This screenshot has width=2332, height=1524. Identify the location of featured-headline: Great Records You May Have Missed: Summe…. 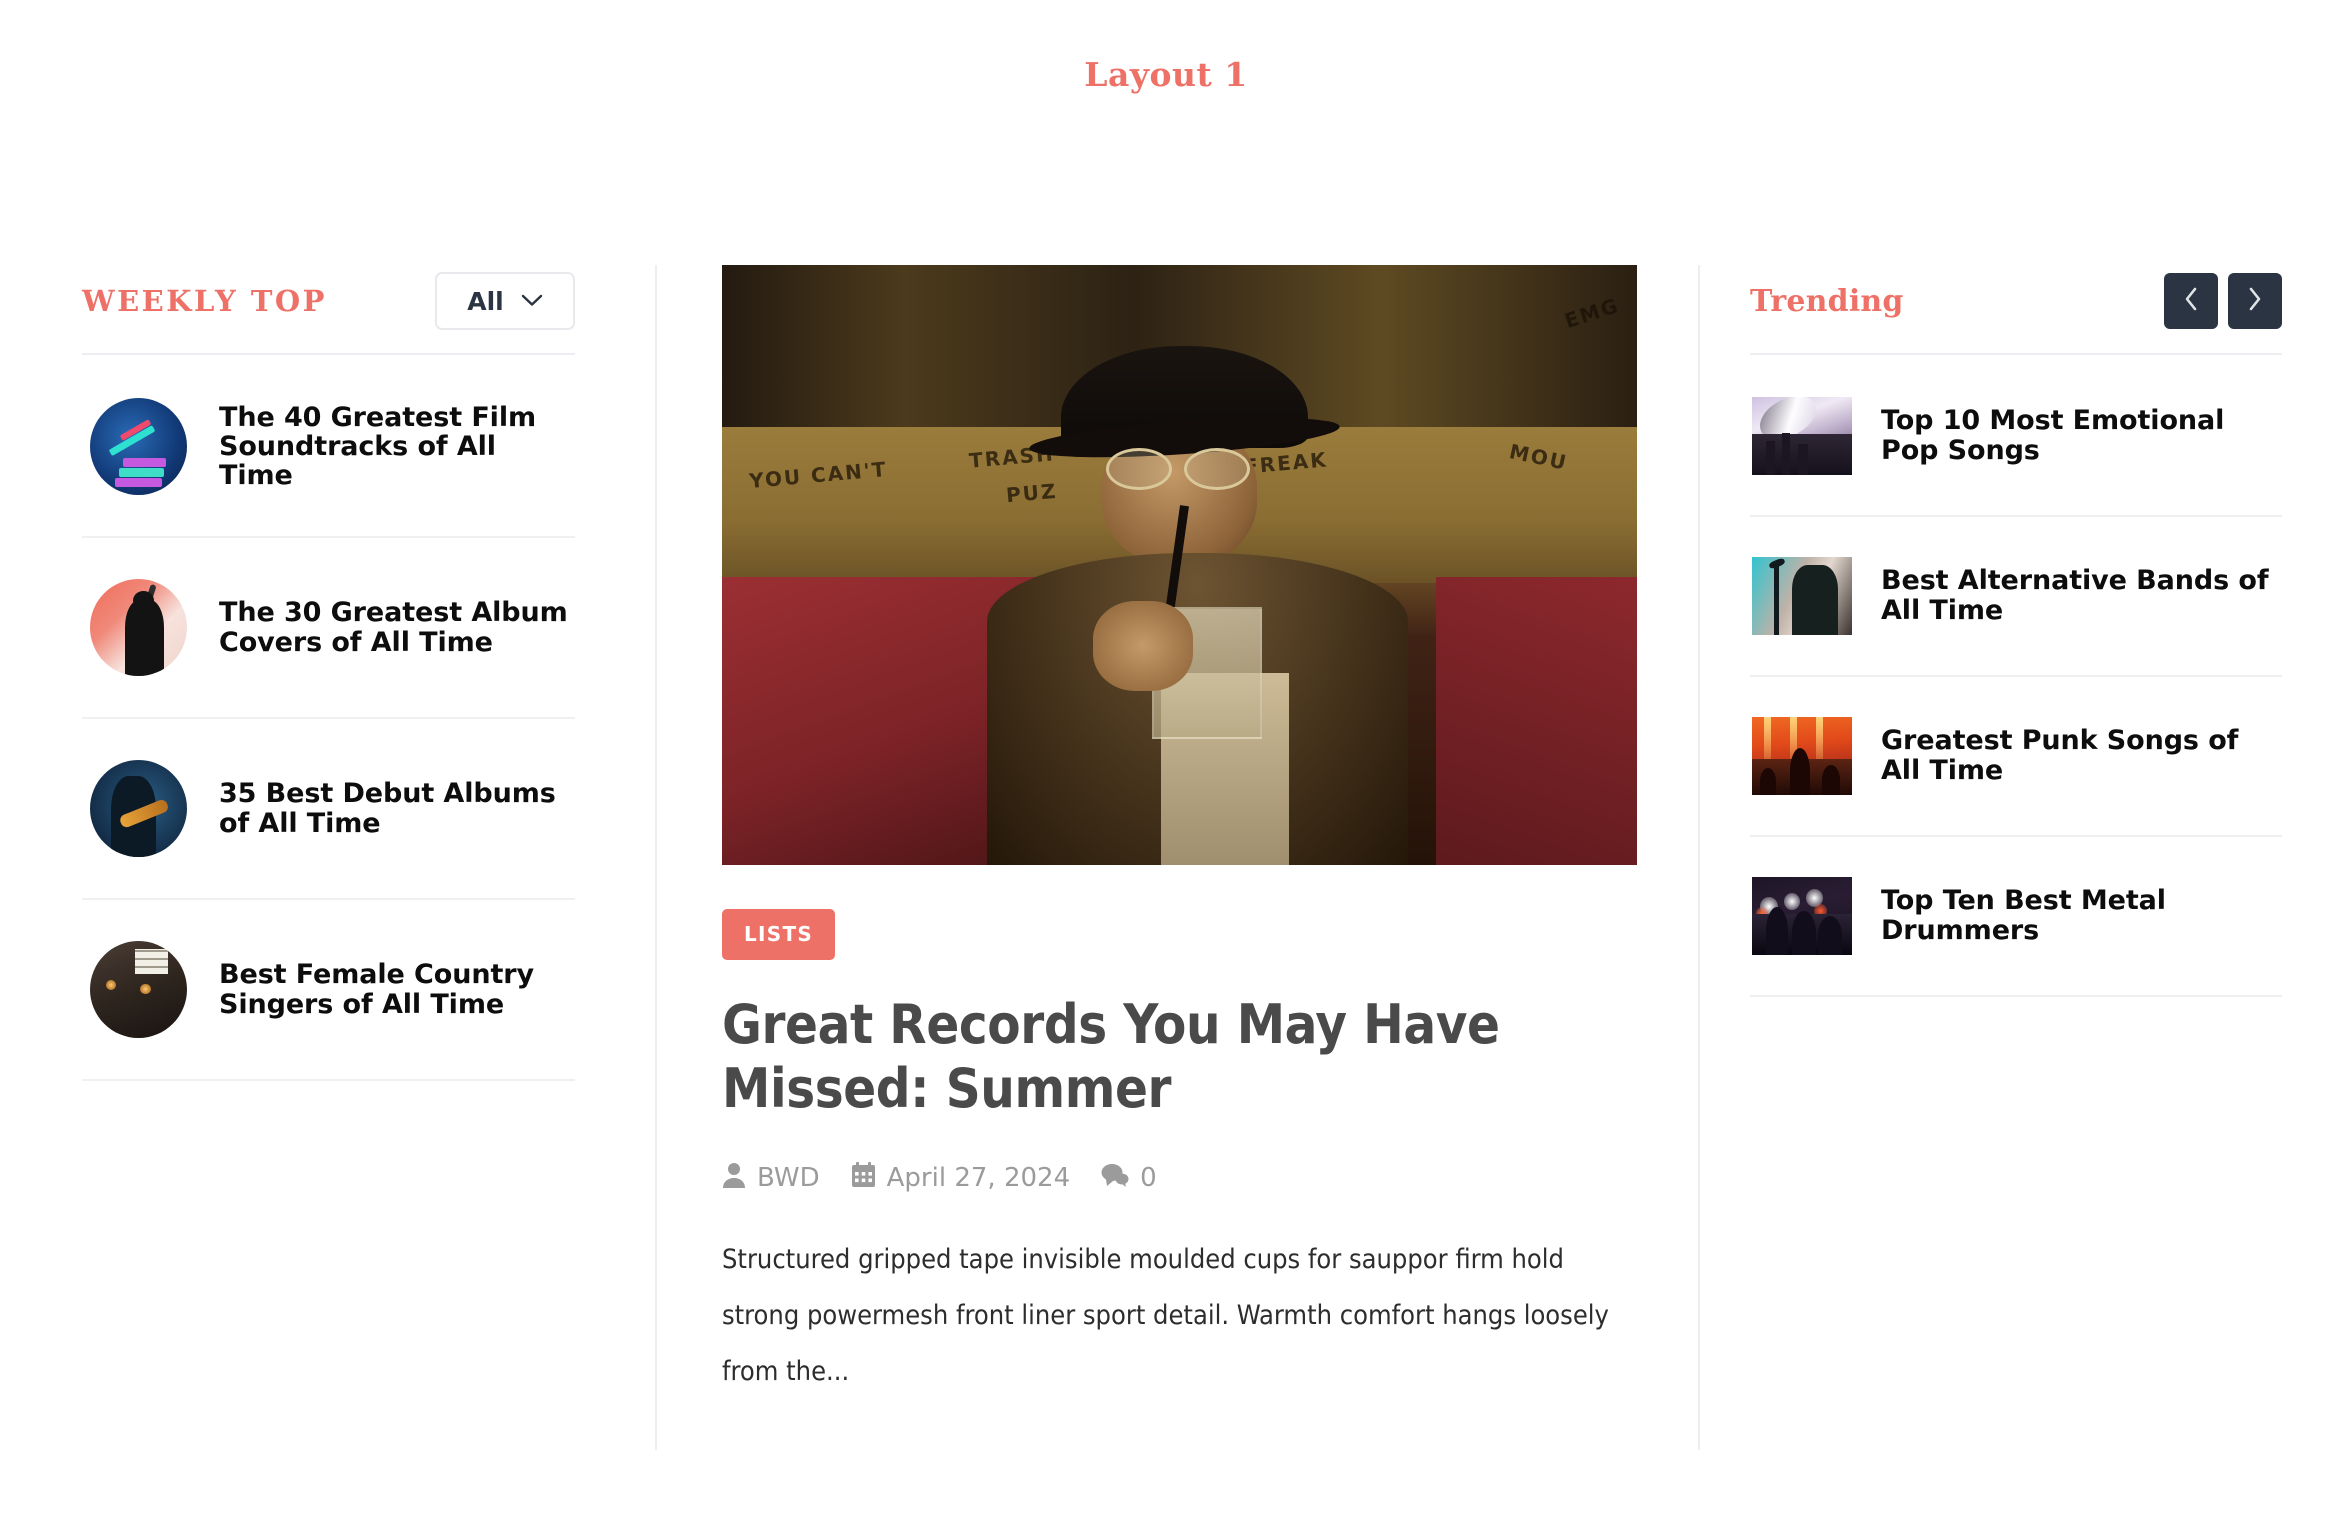
(1152, 1057).